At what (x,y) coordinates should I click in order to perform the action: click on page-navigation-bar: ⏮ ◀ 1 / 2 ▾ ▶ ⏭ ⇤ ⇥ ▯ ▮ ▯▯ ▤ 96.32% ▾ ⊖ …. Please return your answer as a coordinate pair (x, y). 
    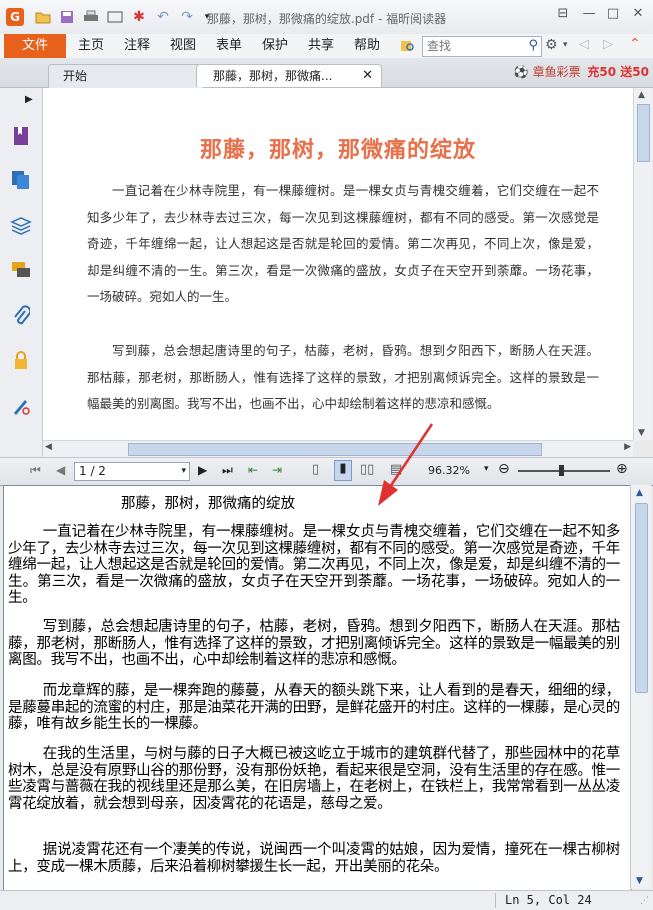
    Looking at the image, I should click on (326, 471).